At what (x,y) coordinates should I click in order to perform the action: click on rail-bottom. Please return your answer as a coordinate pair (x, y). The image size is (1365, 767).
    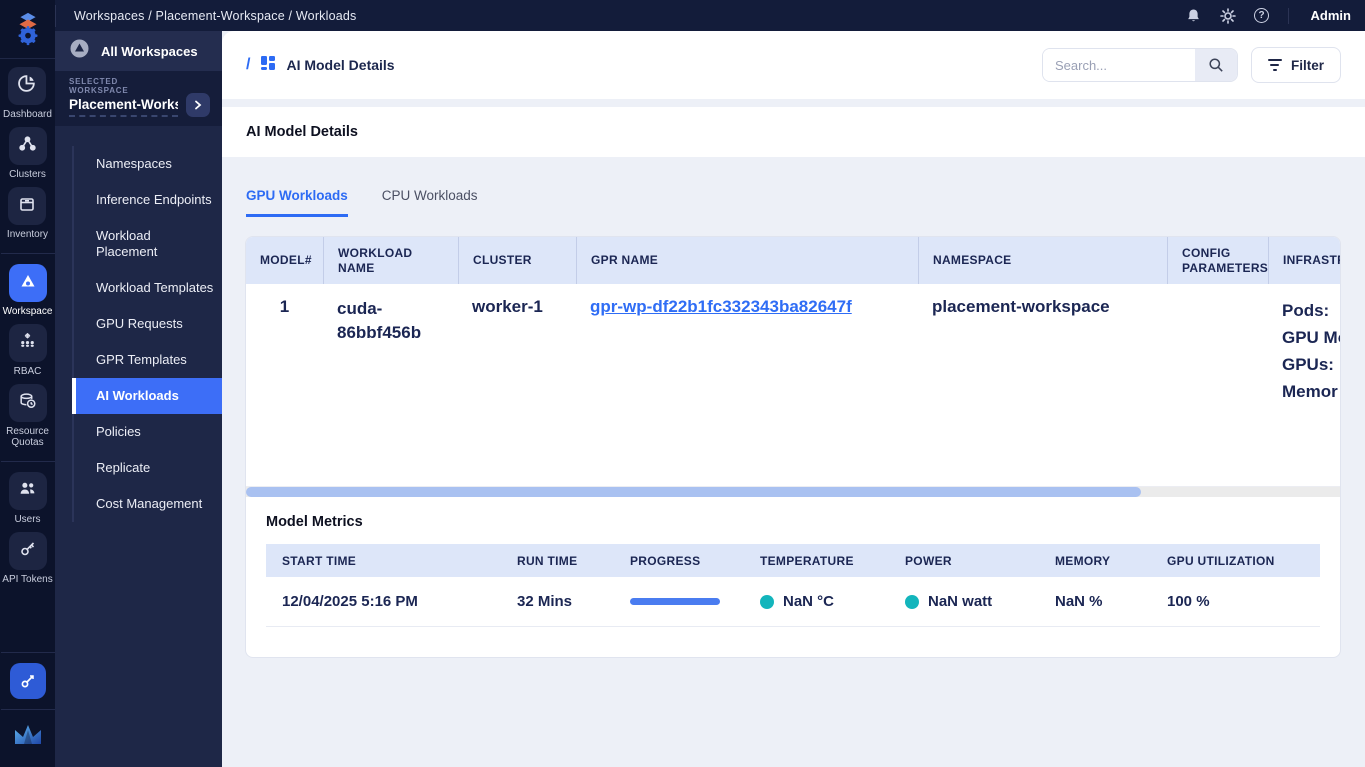
    Looking at the image, I should click on (27, 709).